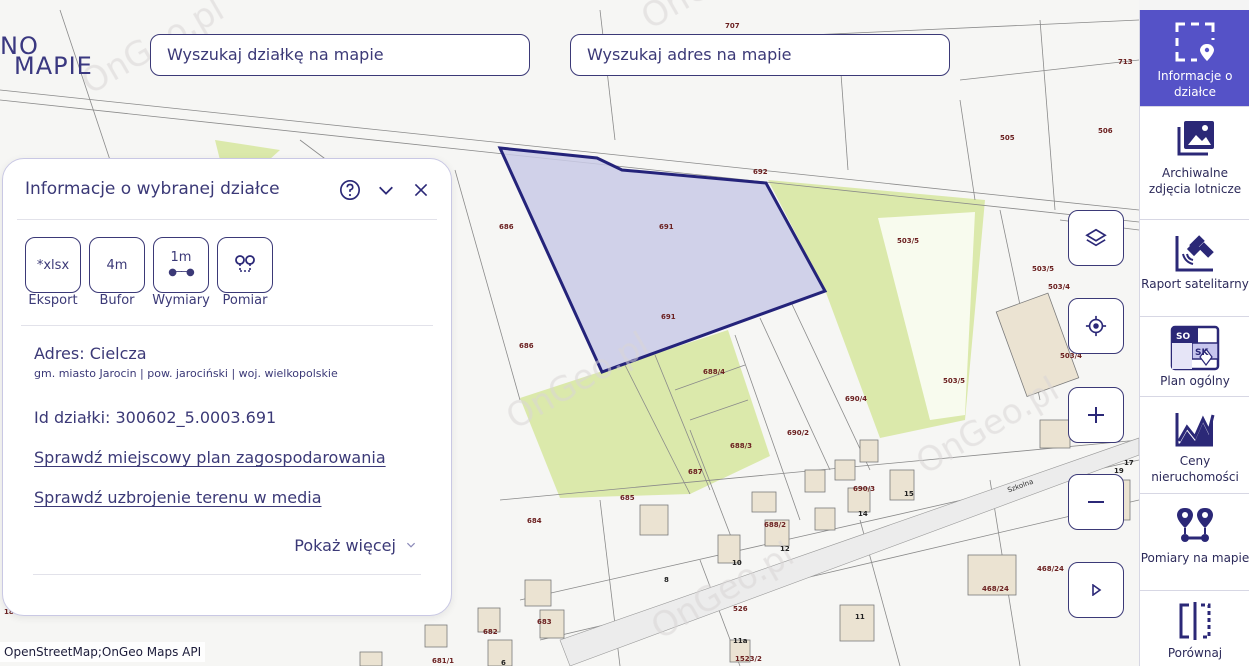 The width and height of the screenshot is (1249, 666). I want to click on parcel-label: 526, so click(740, 609).